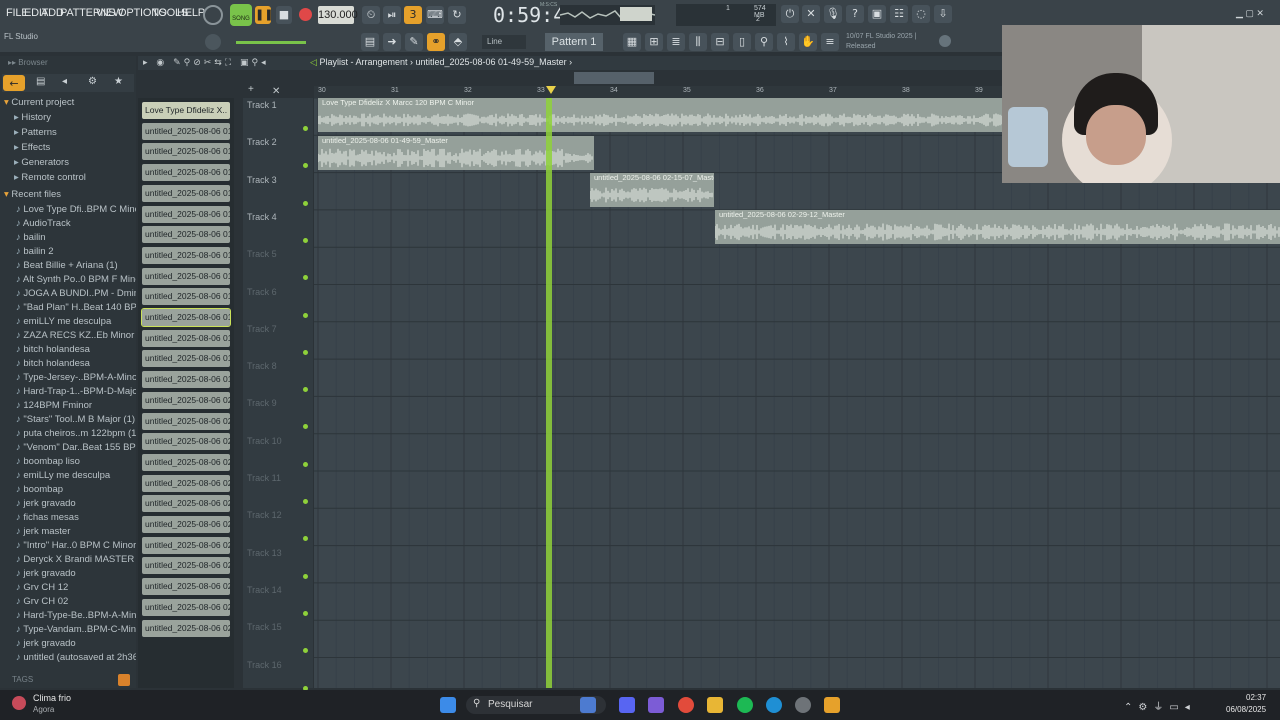 The width and height of the screenshot is (1280, 720). I want to click on record-button, so click(305, 14).